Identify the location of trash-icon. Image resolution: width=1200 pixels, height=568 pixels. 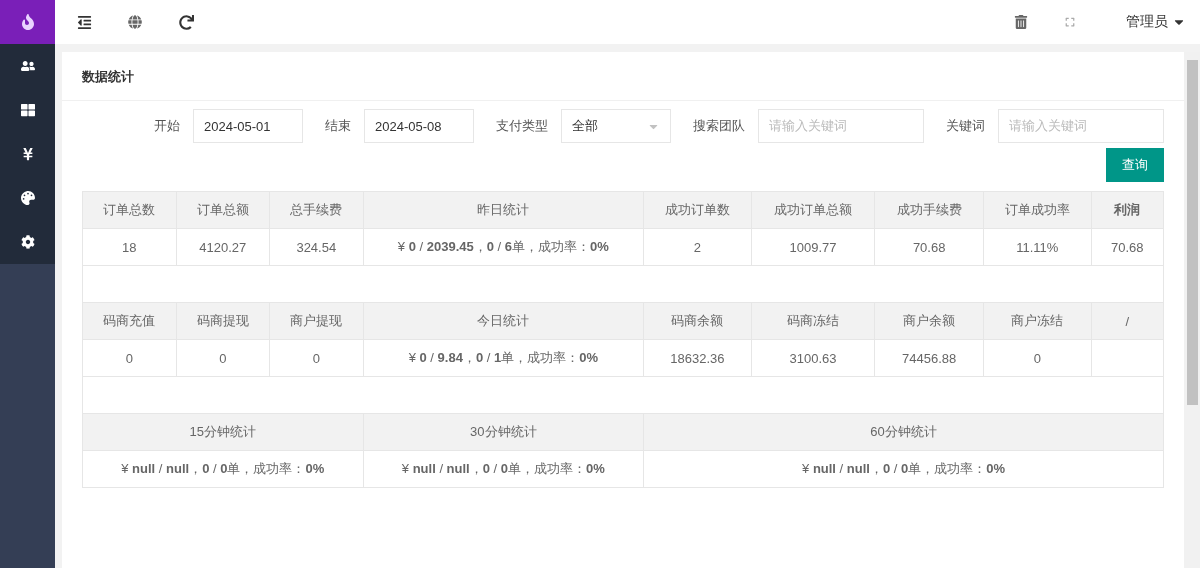
(1021, 22).